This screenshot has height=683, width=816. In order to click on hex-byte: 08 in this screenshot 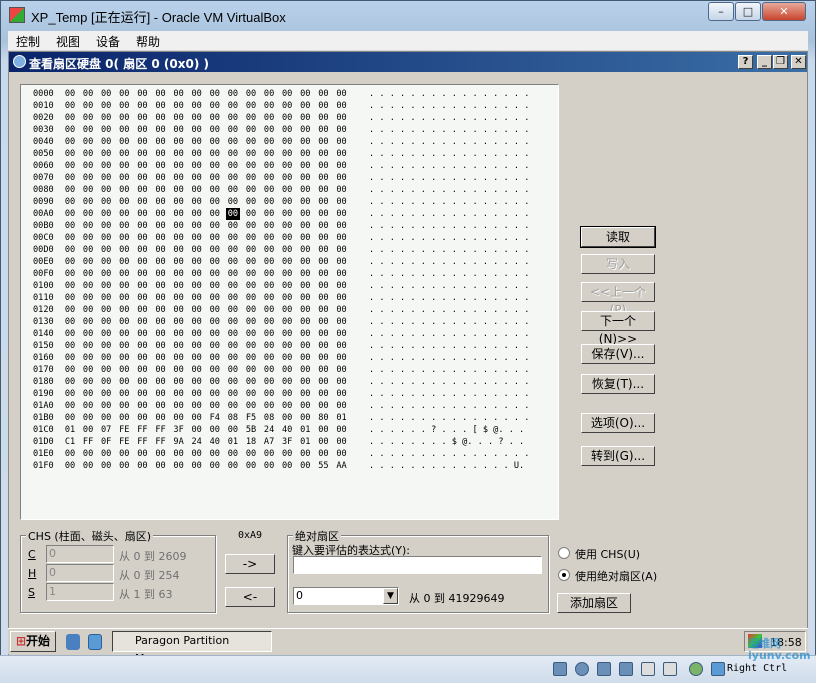, I will do `click(269, 418)`.